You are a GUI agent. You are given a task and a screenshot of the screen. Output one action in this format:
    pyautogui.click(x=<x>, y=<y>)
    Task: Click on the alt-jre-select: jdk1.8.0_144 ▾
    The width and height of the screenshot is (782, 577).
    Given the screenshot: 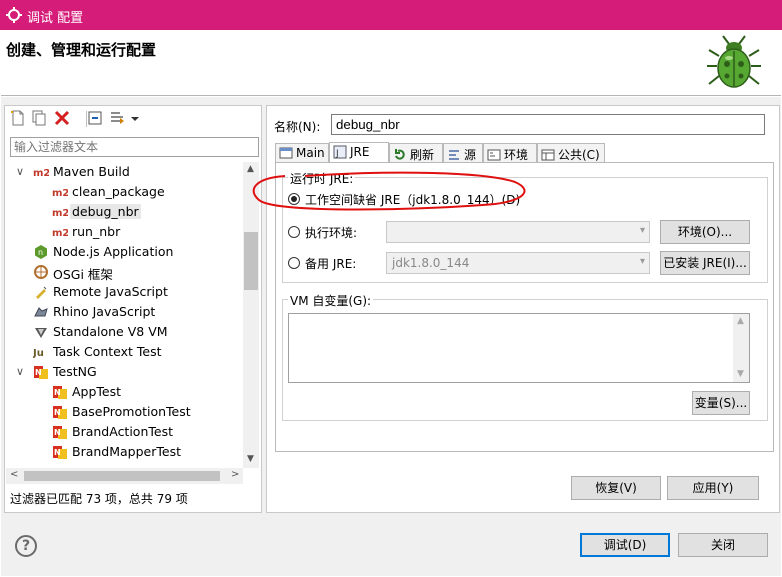 What is the action you would take?
    pyautogui.click(x=518, y=263)
    